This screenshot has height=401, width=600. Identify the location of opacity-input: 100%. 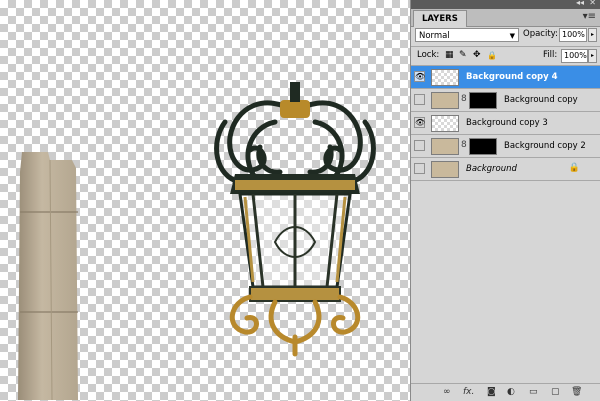
(573, 35).